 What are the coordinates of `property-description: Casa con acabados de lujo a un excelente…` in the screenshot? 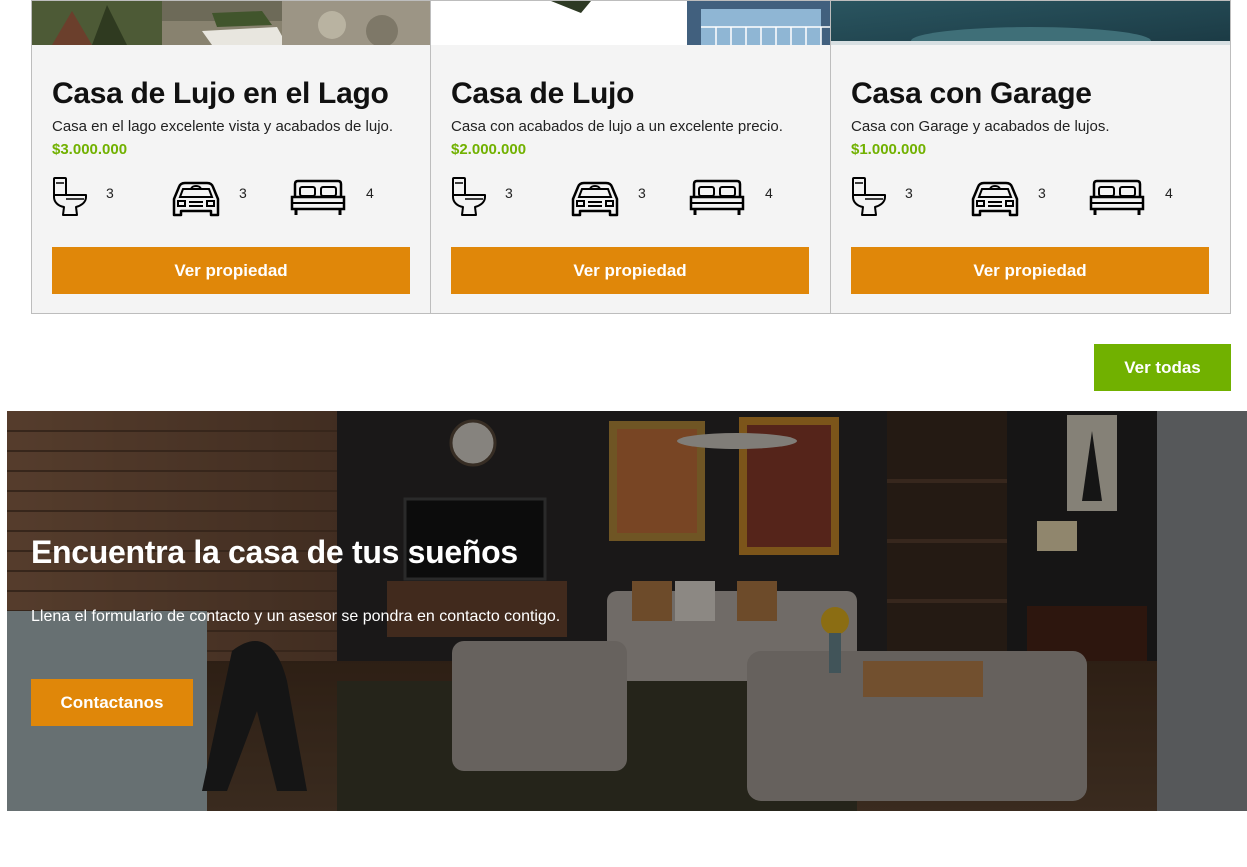 It's located at (617, 126).